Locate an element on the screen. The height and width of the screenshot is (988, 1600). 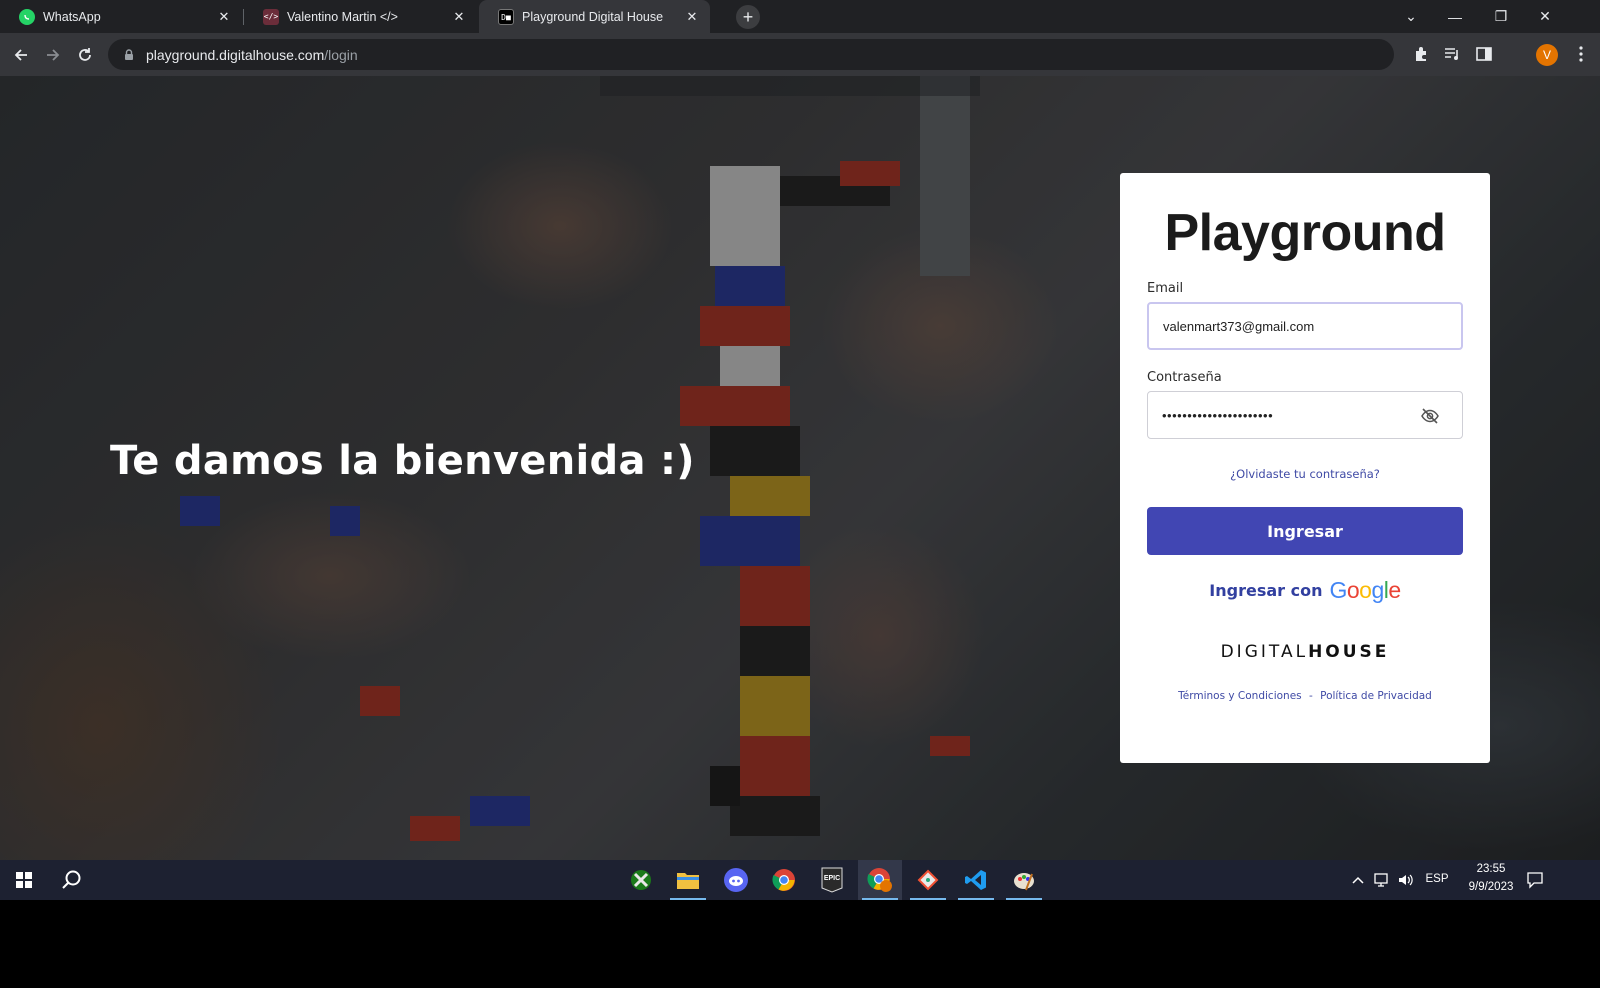
email-field: valenmart373@gmail.com is located at coordinates (1305, 326).